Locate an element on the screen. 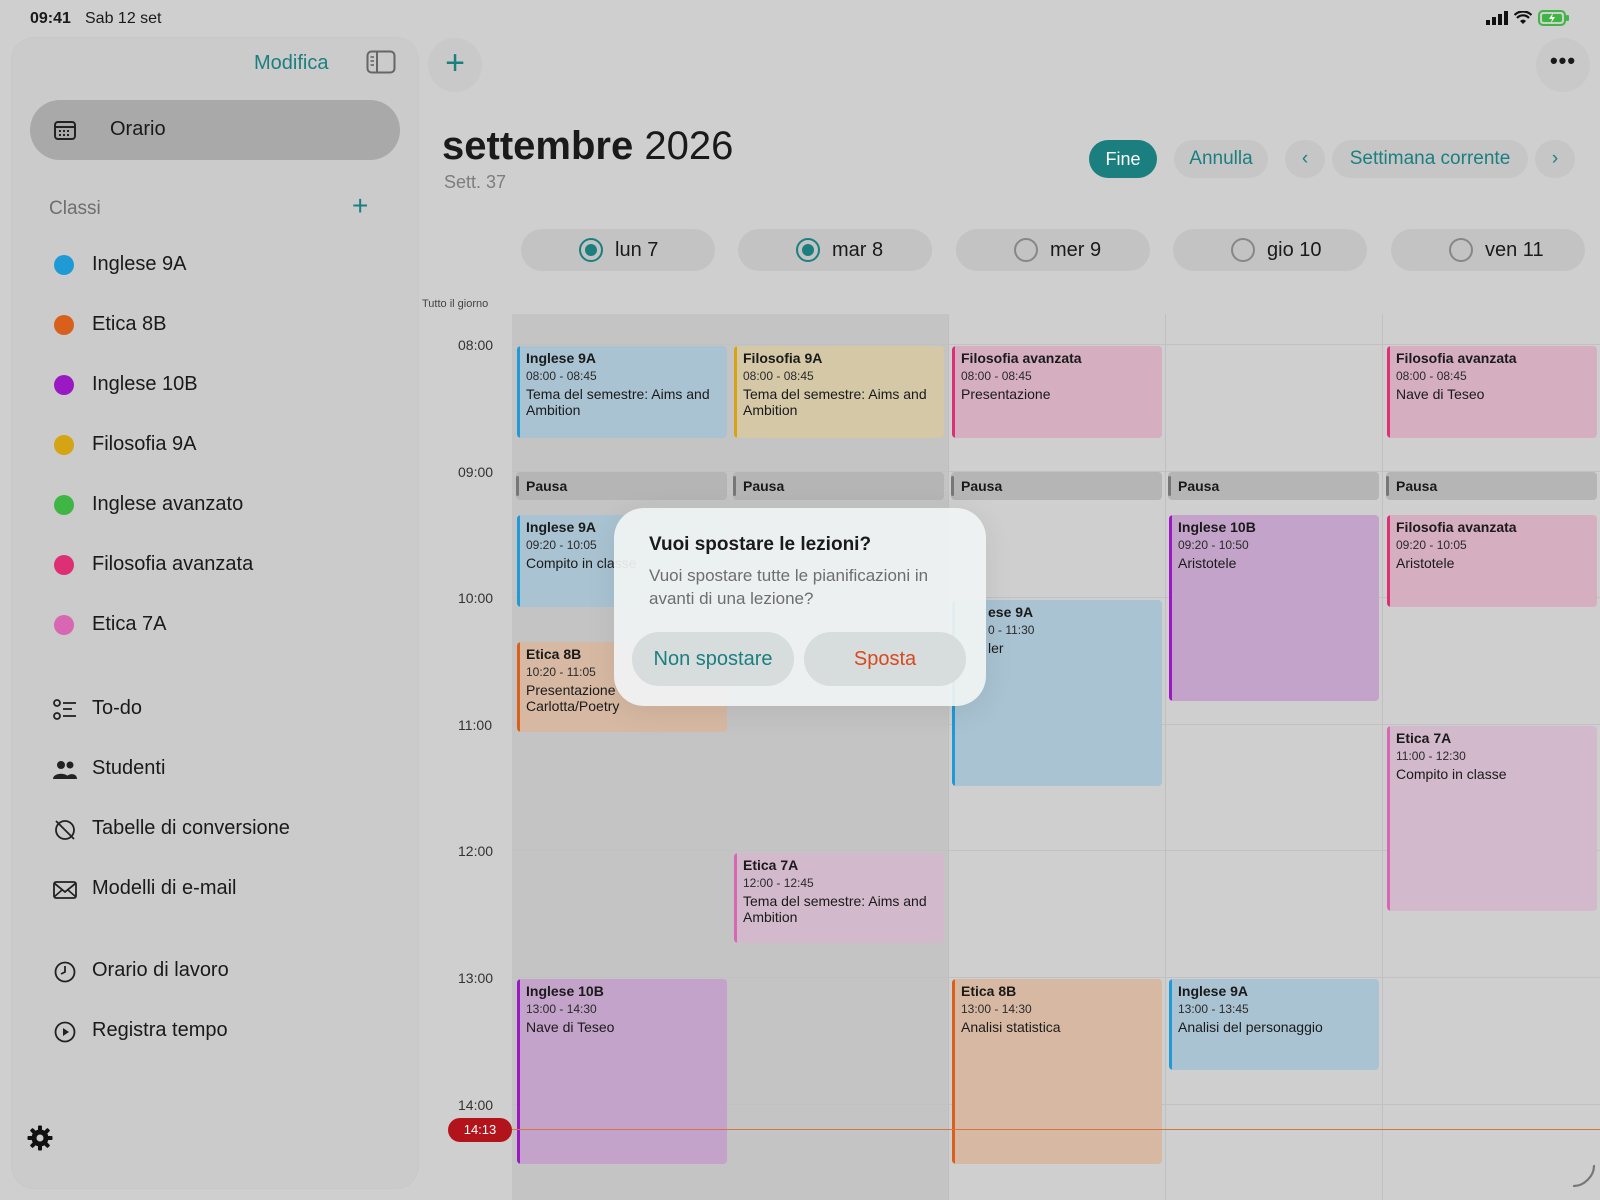 Image resolution: width=1600 pixels, height=1200 pixels. sidebar-item-work-schedule: Orario di lavoro is located at coordinates (220, 971).